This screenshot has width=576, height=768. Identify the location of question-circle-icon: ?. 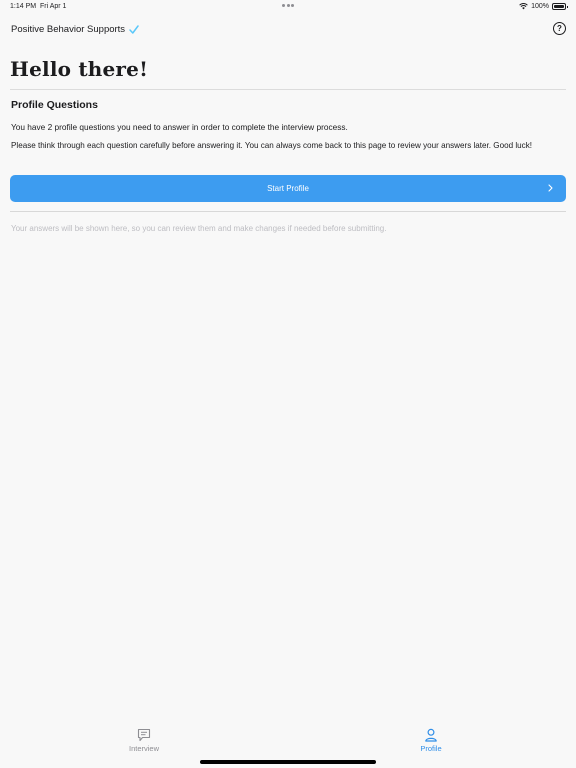
(559, 28).